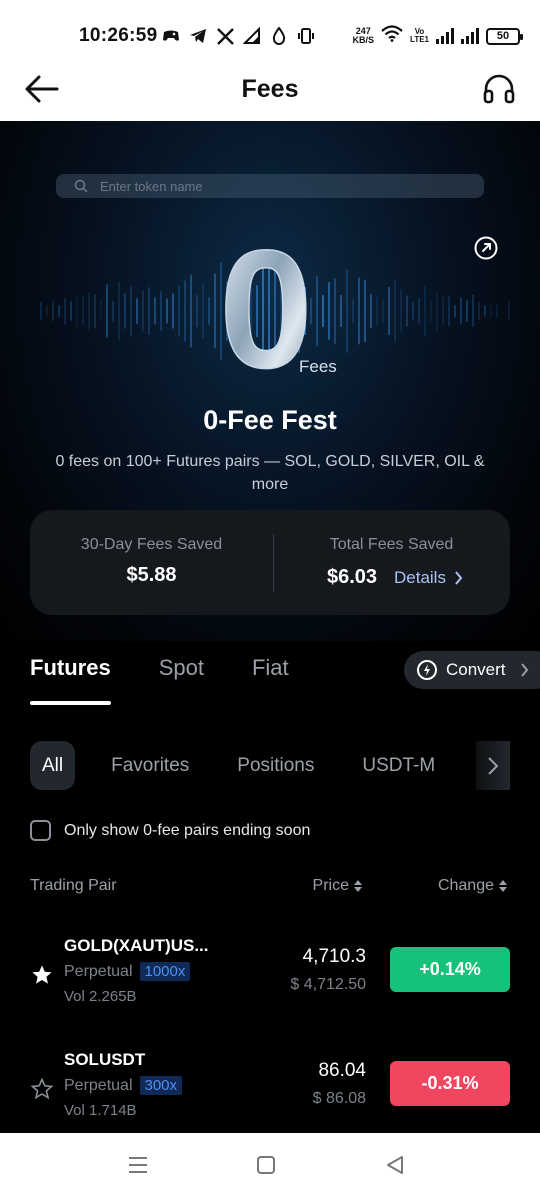 This screenshot has height=1199, width=540. What do you see at coordinates (419, 39) in the screenshot?
I see `volte-bottom: LTE1` at bounding box center [419, 39].